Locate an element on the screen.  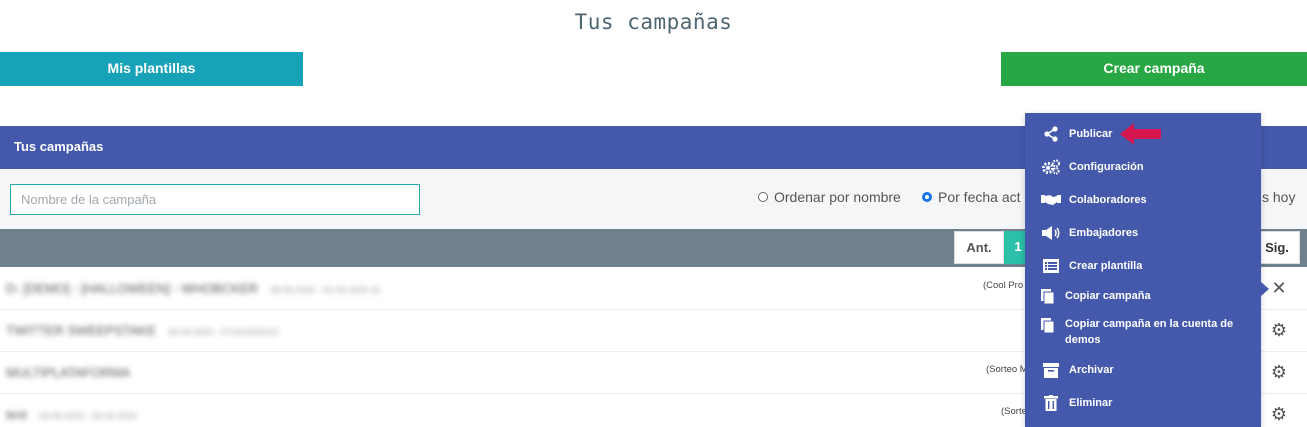
radio-unchecked-icon is located at coordinates (763, 197).